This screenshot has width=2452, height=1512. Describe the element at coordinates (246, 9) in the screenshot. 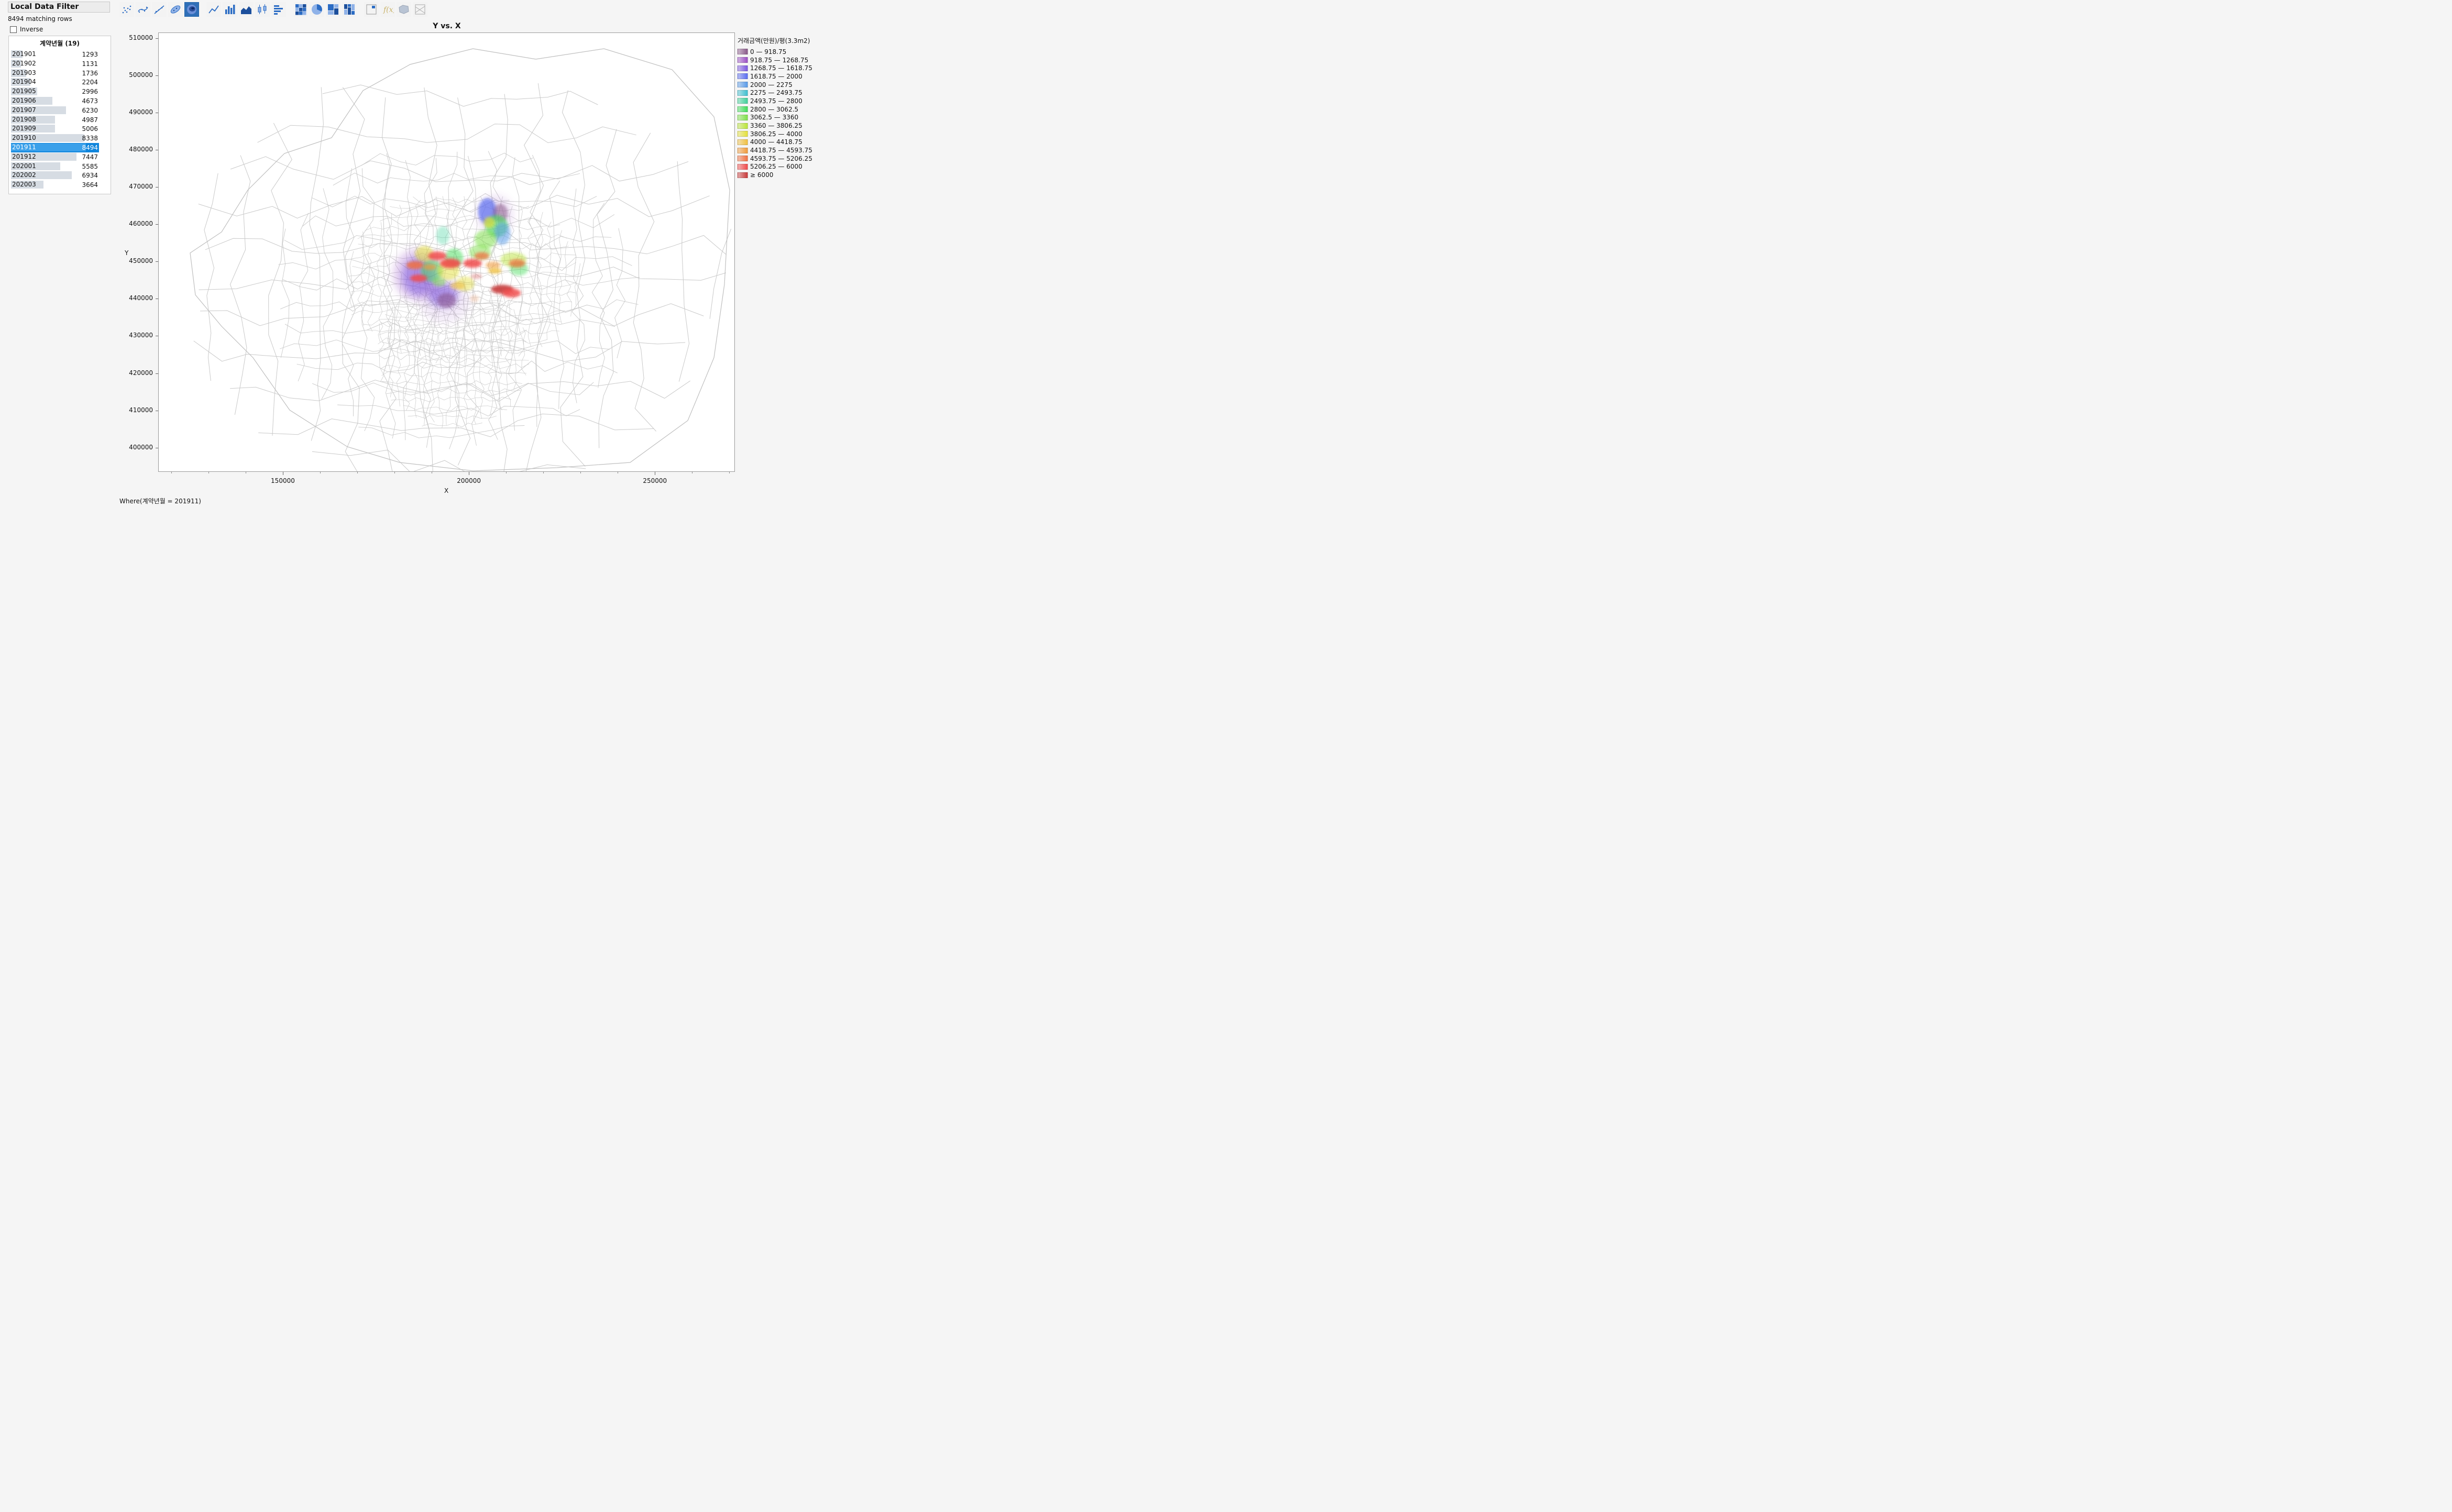

I see `area-button` at that location.